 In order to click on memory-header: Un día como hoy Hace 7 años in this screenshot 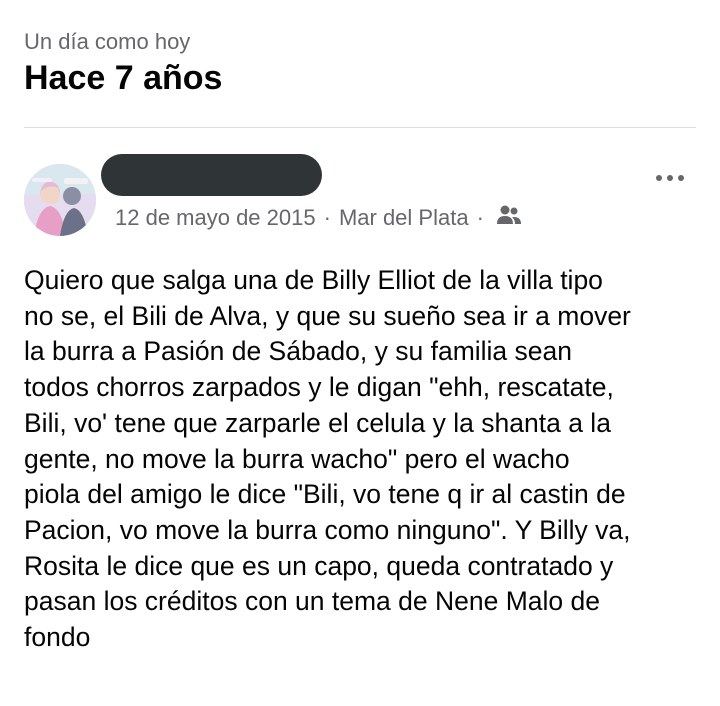, I will do `click(123, 63)`.